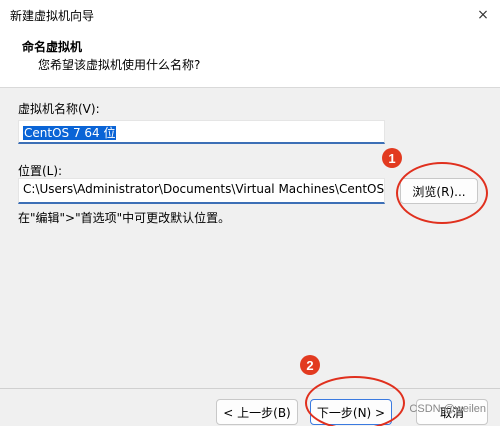  Describe the element at coordinates (52, 47) in the screenshot. I see `page-title: 命名虚拟机` at that location.